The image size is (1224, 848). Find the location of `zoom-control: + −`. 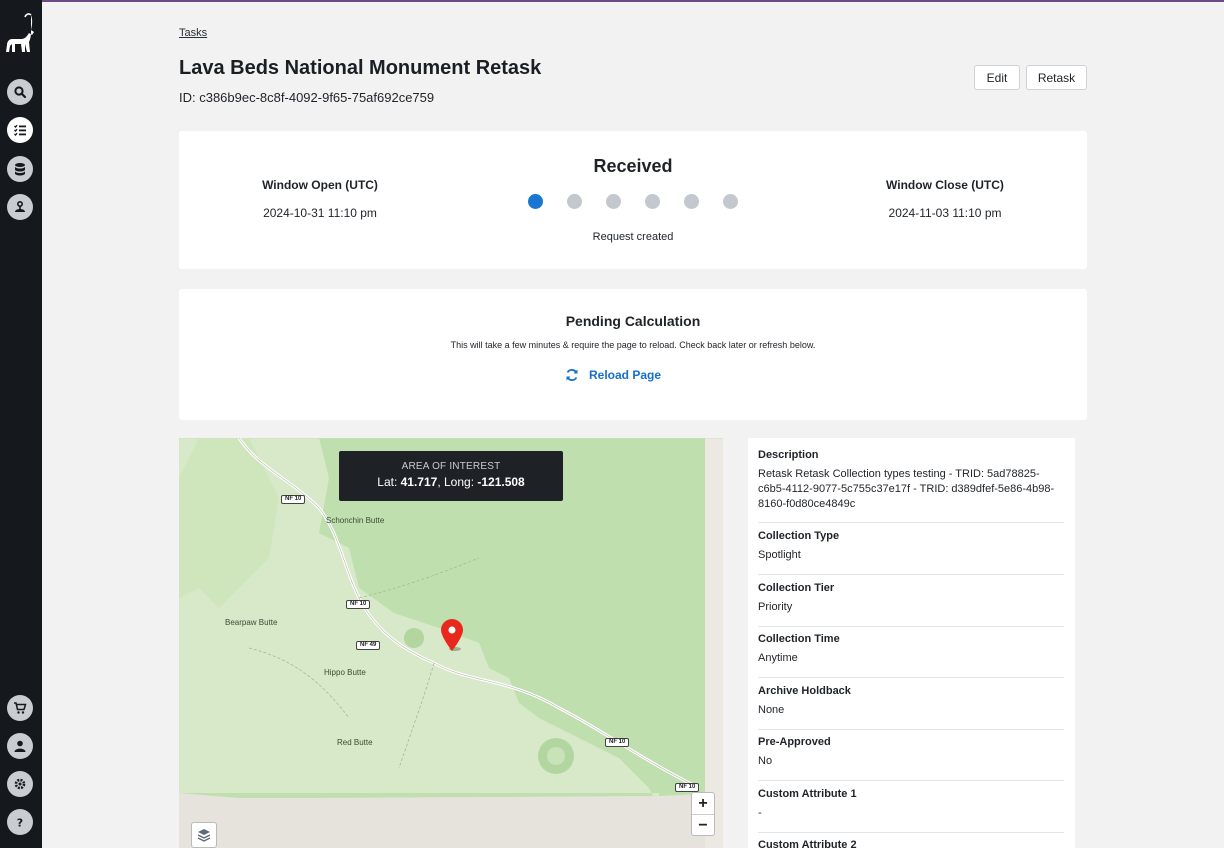

zoom-control: + − is located at coordinates (703, 814).